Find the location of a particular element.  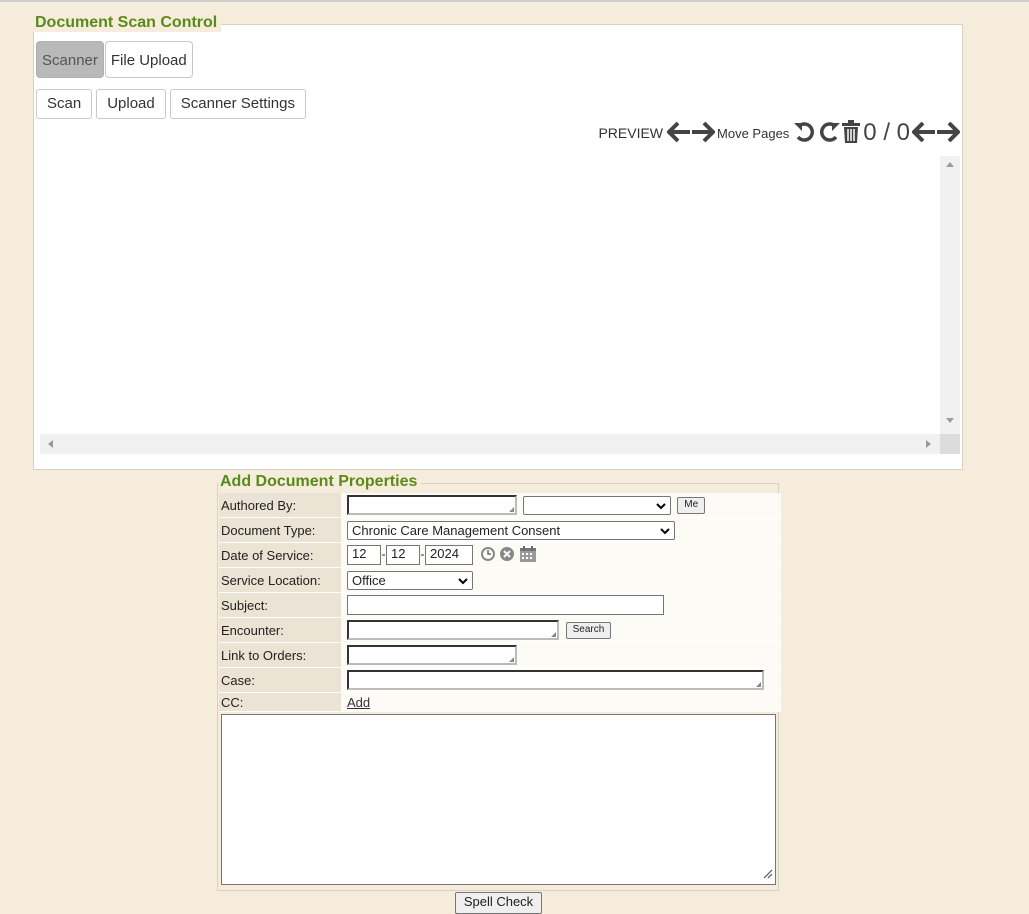

trash-icon is located at coordinates (851, 133).